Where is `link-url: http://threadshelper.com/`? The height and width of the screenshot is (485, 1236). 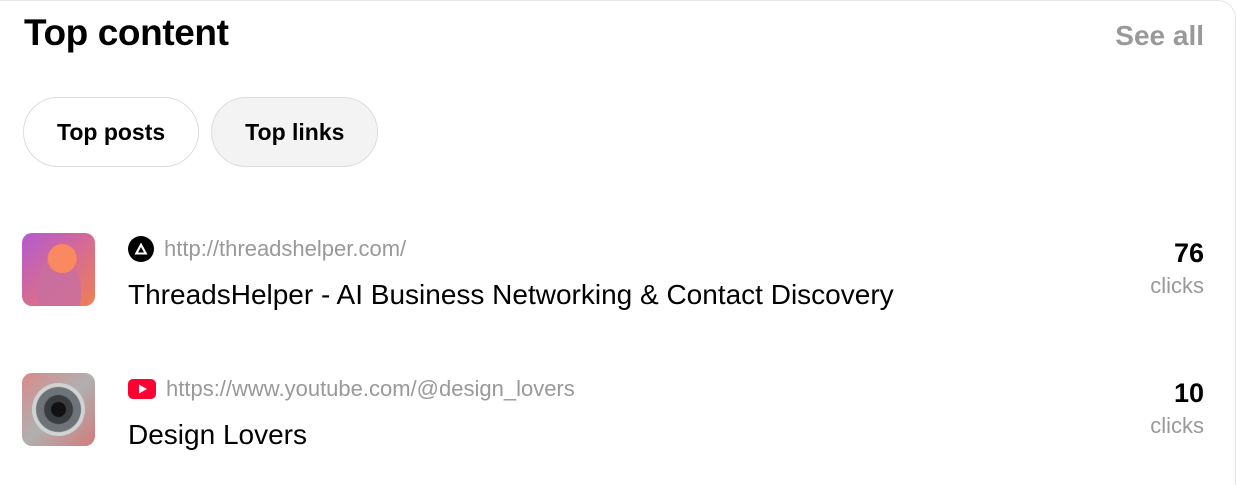
link-url: http://threadshelper.com/ is located at coordinates (285, 248).